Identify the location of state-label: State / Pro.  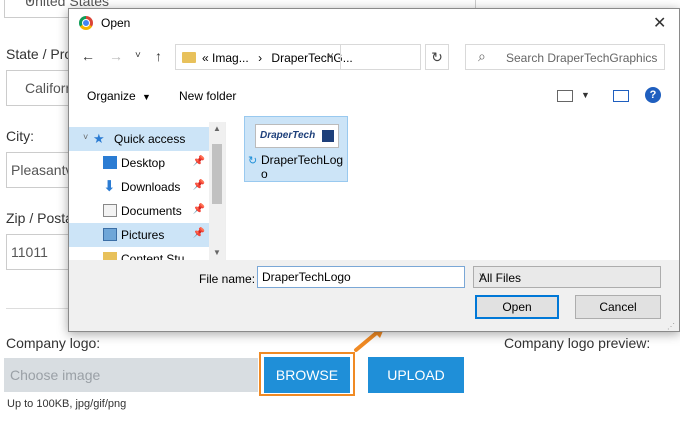
(39, 54).